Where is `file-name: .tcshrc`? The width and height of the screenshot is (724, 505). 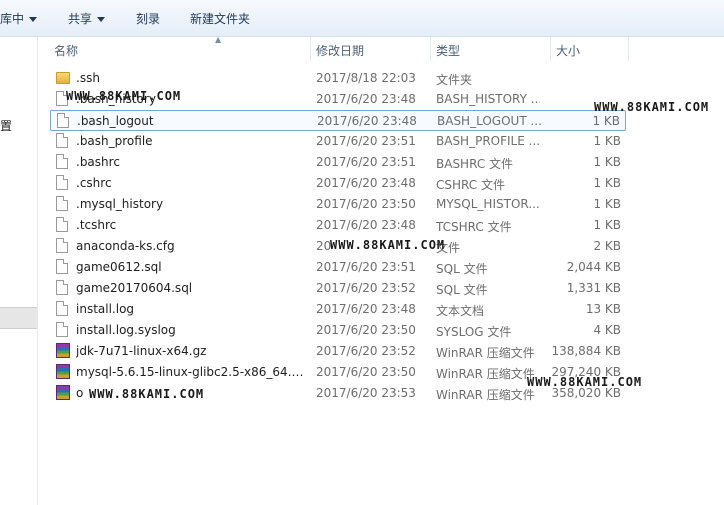
file-name: .tcshrc is located at coordinates (96, 225).